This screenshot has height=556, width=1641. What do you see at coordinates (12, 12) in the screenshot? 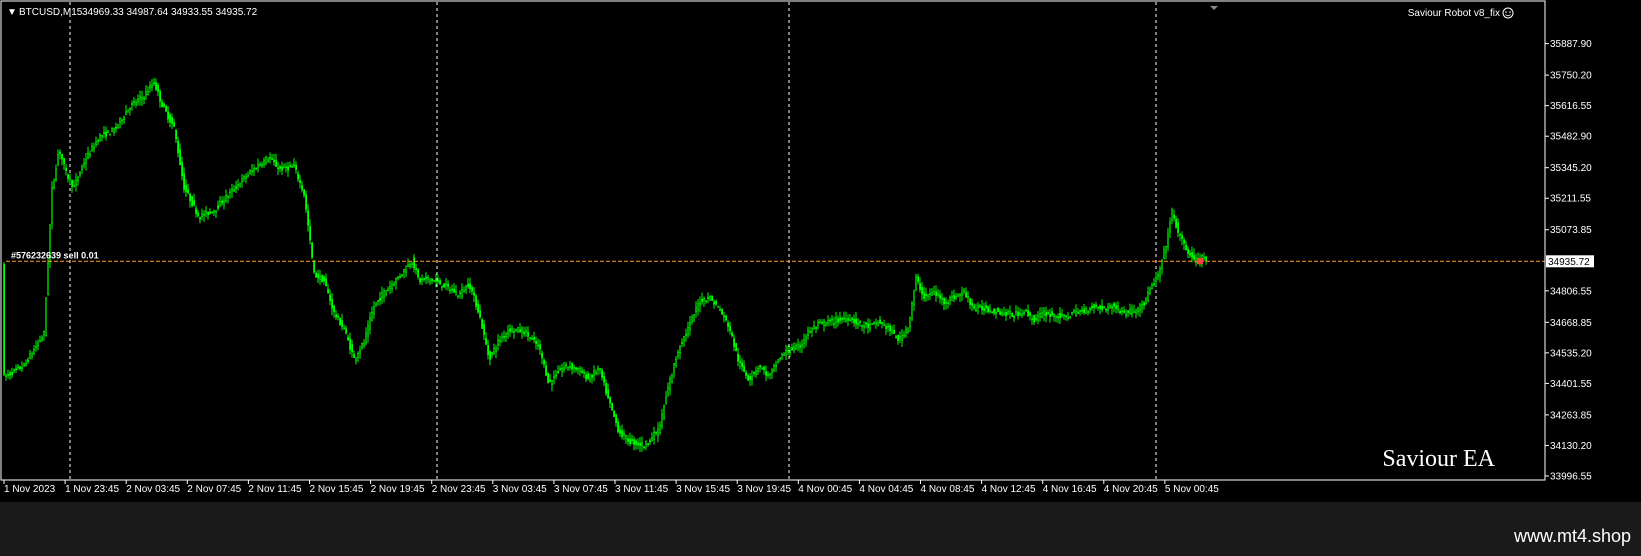
I see `header-arrow-icon: ▼` at bounding box center [12, 12].